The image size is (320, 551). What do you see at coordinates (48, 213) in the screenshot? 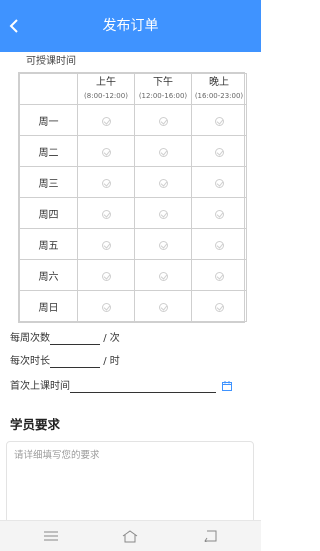
I see `day-label-thu: 周四` at bounding box center [48, 213].